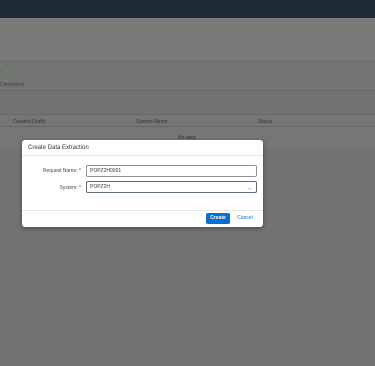 The width and height of the screenshot is (375, 366). I want to click on chevron-down-icon: ⌵, so click(249, 189).